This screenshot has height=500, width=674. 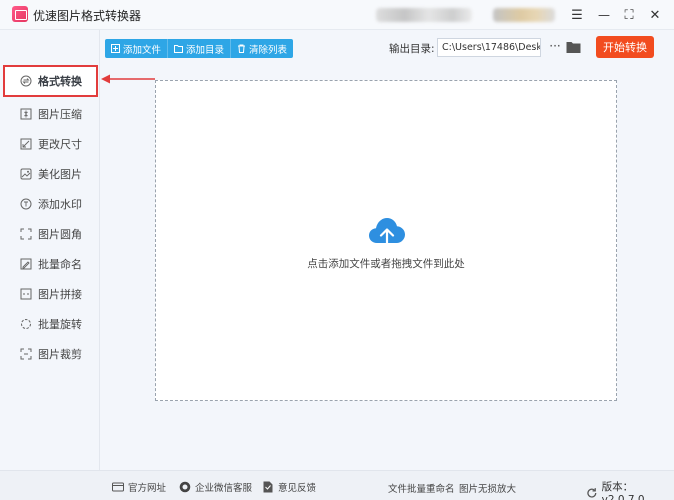 What do you see at coordinates (297, 488) in the screenshot?
I see `feedback-label: 意见反馈` at bounding box center [297, 488].